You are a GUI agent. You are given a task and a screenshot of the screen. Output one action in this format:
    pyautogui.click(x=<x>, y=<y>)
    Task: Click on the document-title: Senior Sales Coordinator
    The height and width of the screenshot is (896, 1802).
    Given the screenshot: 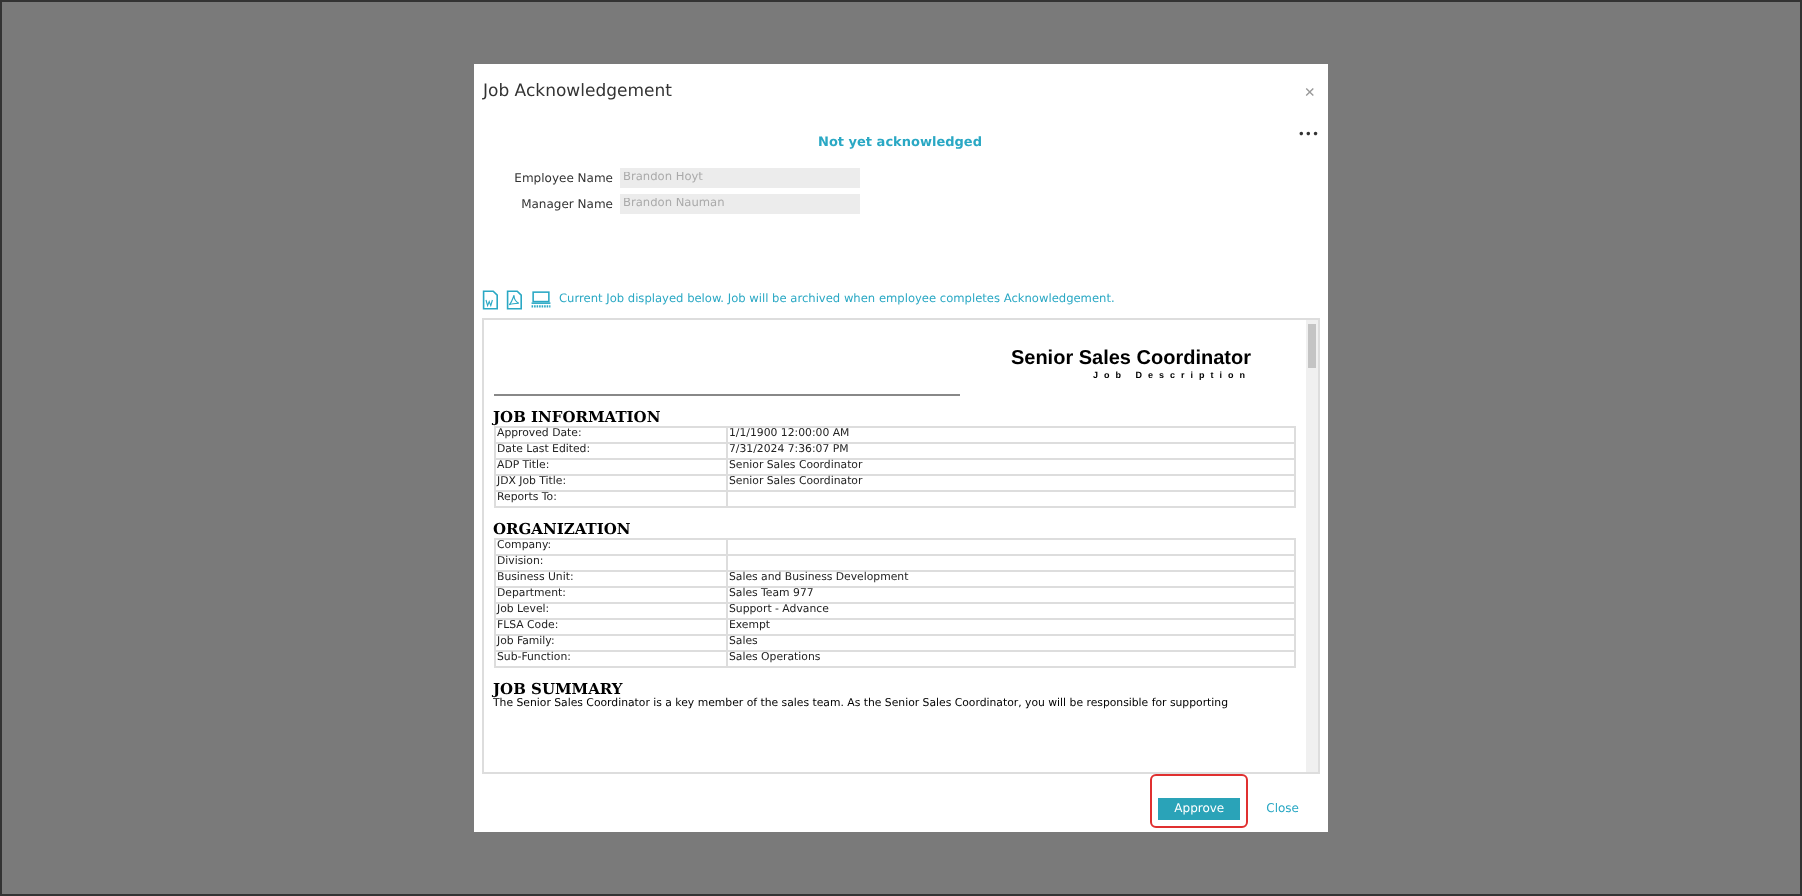 What is the action you would take?
    pyautogui.click(x=1129, y=359)
    